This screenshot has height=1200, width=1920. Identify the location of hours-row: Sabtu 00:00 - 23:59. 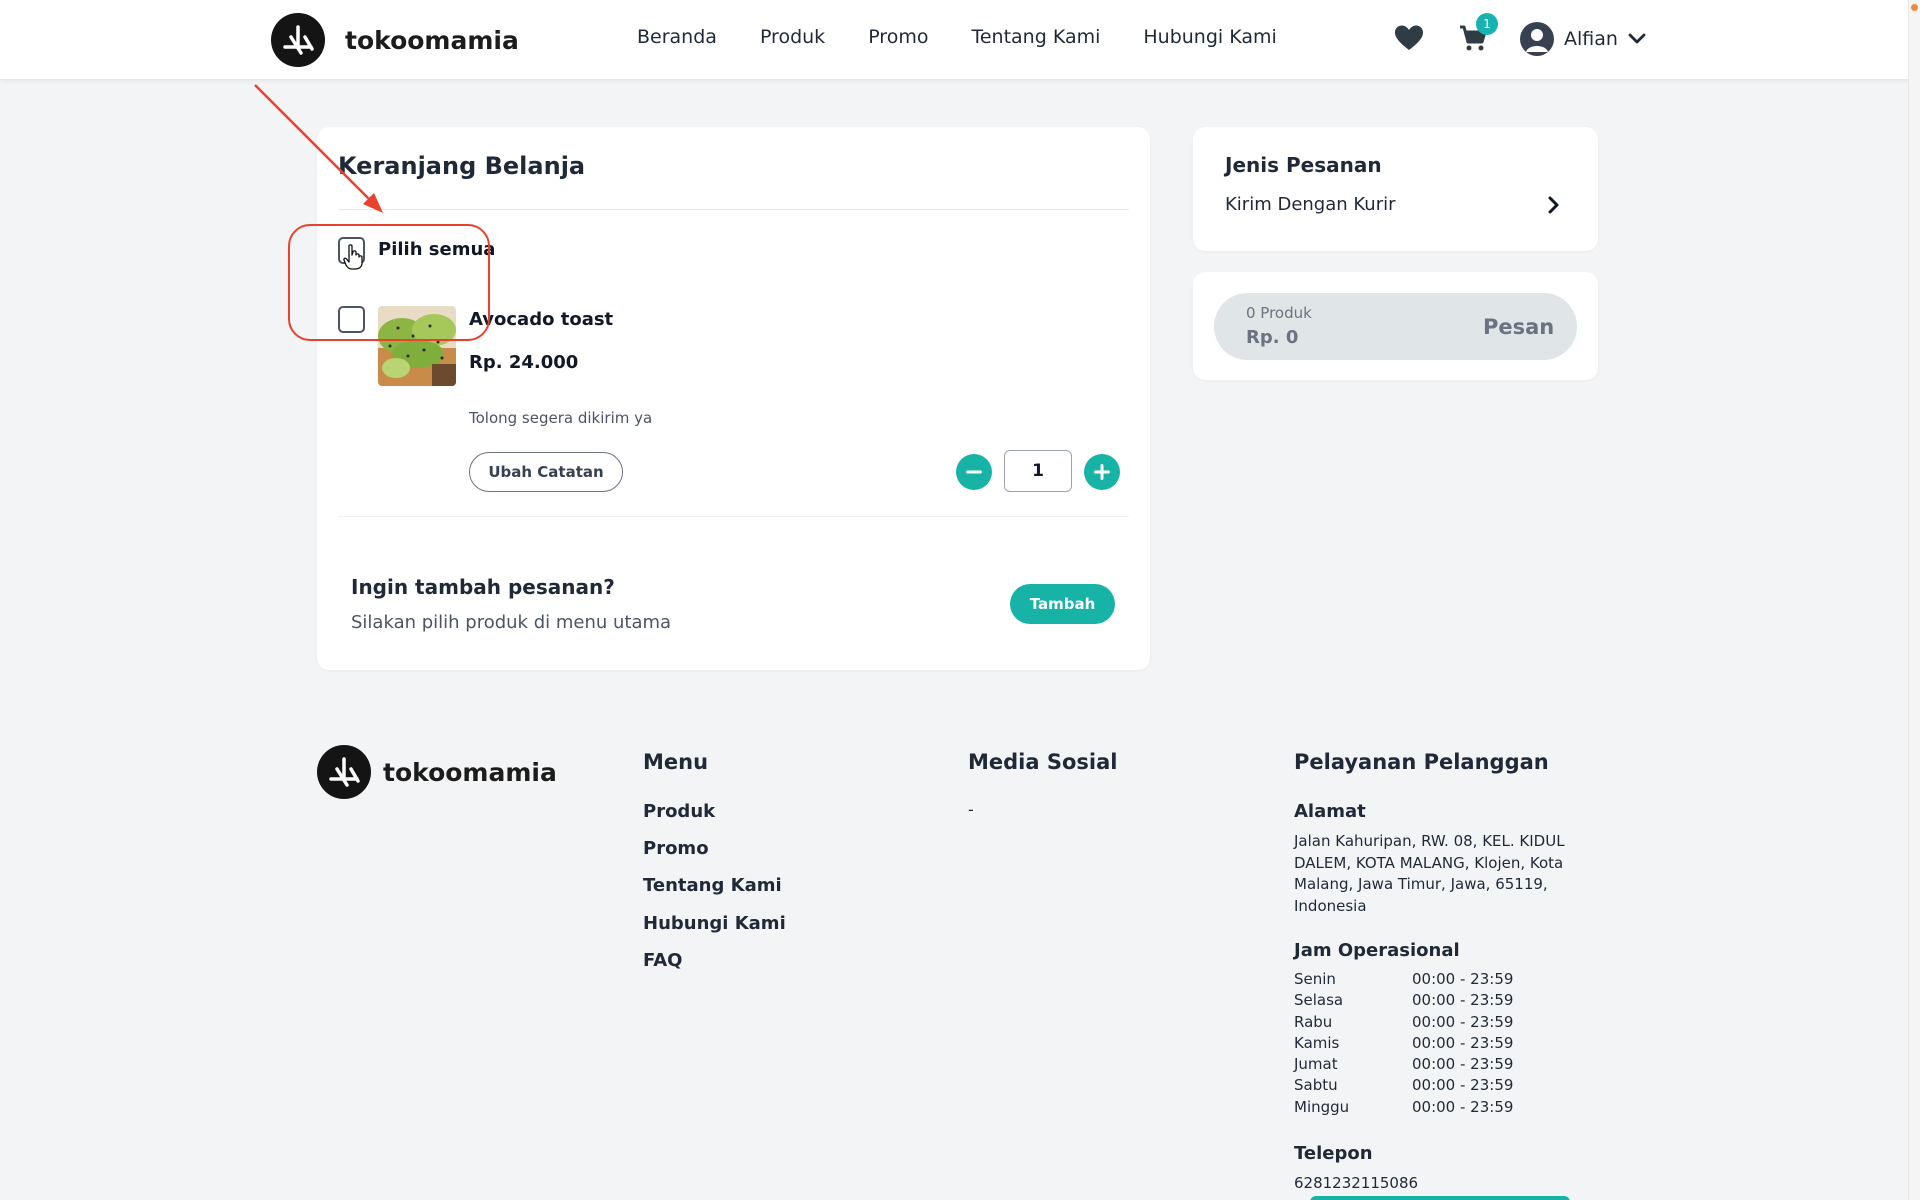
(1403, 1086).